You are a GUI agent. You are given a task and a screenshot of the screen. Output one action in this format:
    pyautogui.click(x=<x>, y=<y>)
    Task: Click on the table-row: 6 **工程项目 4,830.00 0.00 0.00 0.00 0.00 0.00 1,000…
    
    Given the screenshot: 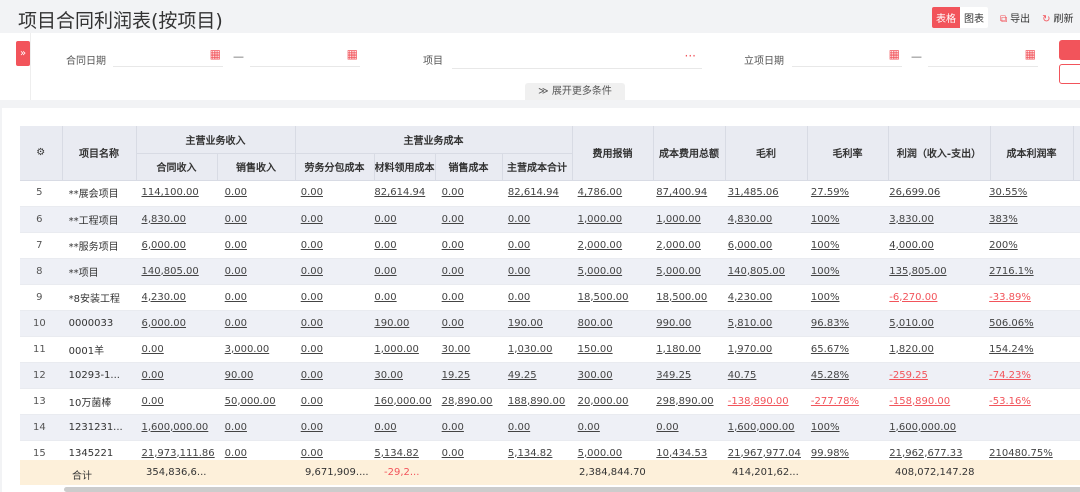 What is the action you would take?
    pyautogui.click(x=550, y=219)
    